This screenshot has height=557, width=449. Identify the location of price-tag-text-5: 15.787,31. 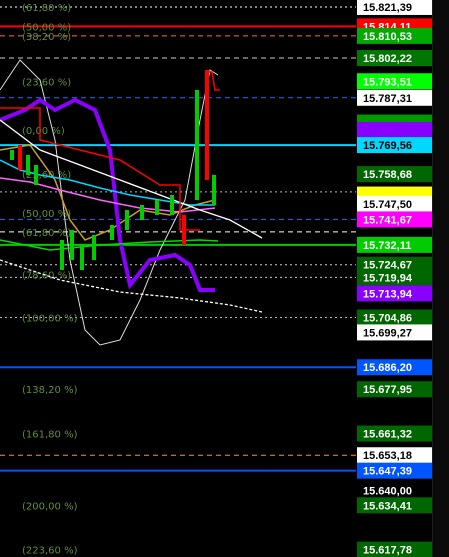
(387, 99).